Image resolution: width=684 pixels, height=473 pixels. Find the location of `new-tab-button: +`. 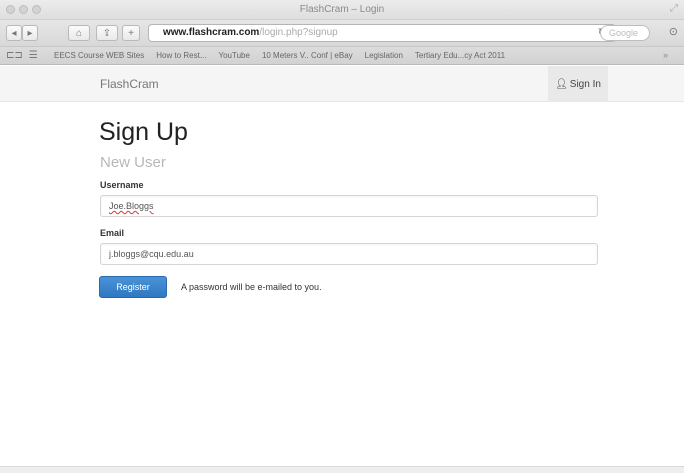

new-tab-button: + is located at coordinates (131, 33).